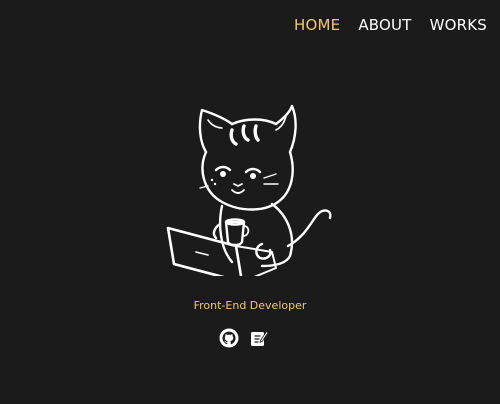 This screenshot has height=404, width=500. What do you see at coordinates (259, 338) in the screenshot?
I see `edit-note-icon` at bounding box center [259, 338].